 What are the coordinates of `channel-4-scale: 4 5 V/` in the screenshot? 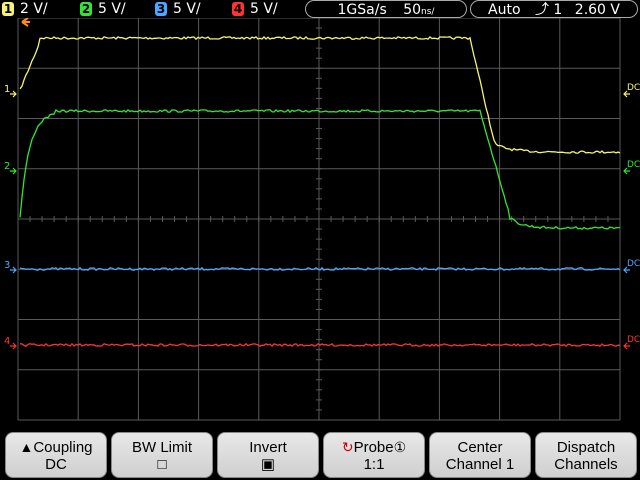 It's located at (255, 9).